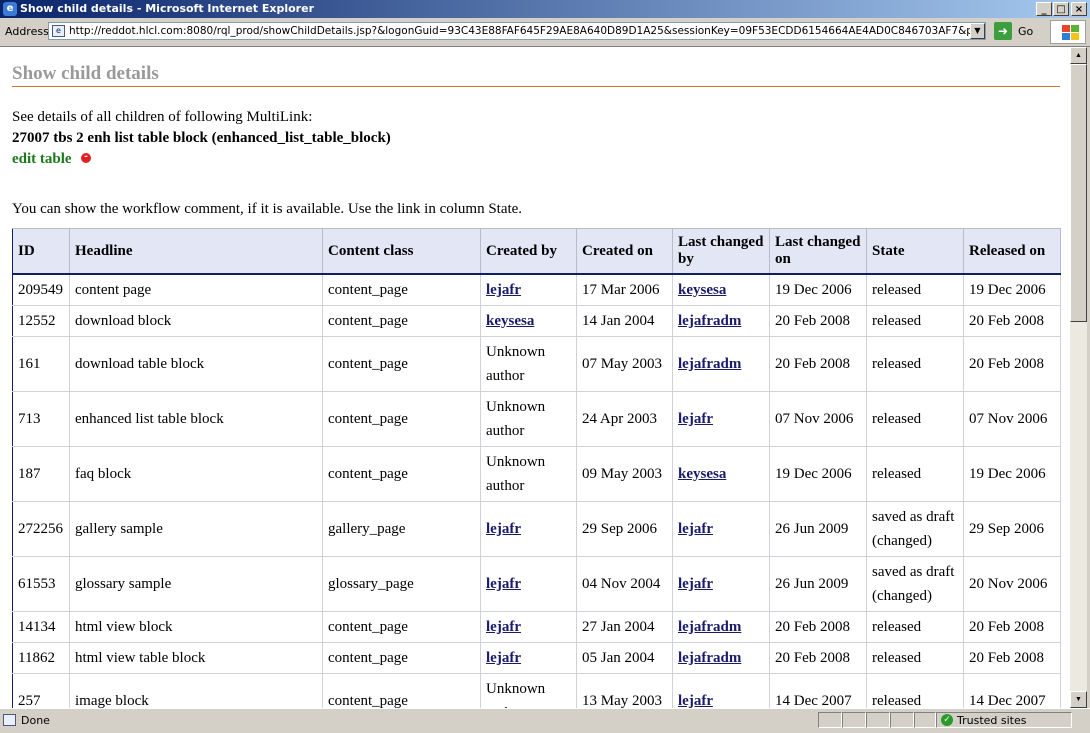 This screenshot has width=1090, height=733. What do you see at coordinates (915, 251) in the screenshot?
I see `col-header-state: State` at bounding box center [915, 251].